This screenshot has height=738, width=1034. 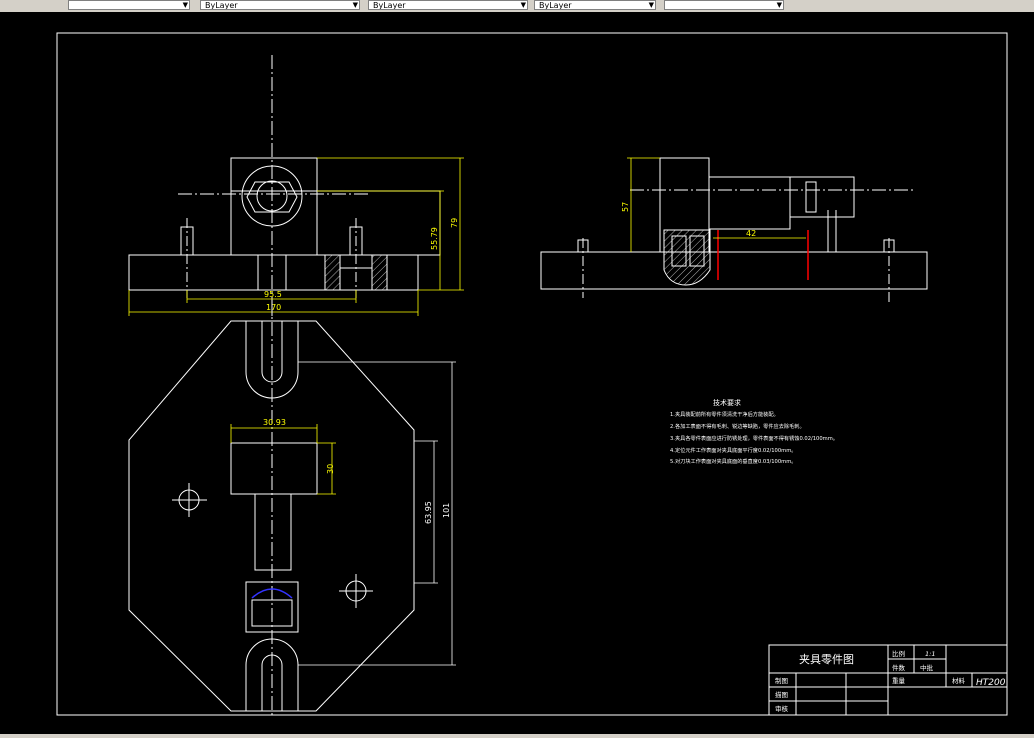 I want to click on status-bar, so click(x=517, y=736).